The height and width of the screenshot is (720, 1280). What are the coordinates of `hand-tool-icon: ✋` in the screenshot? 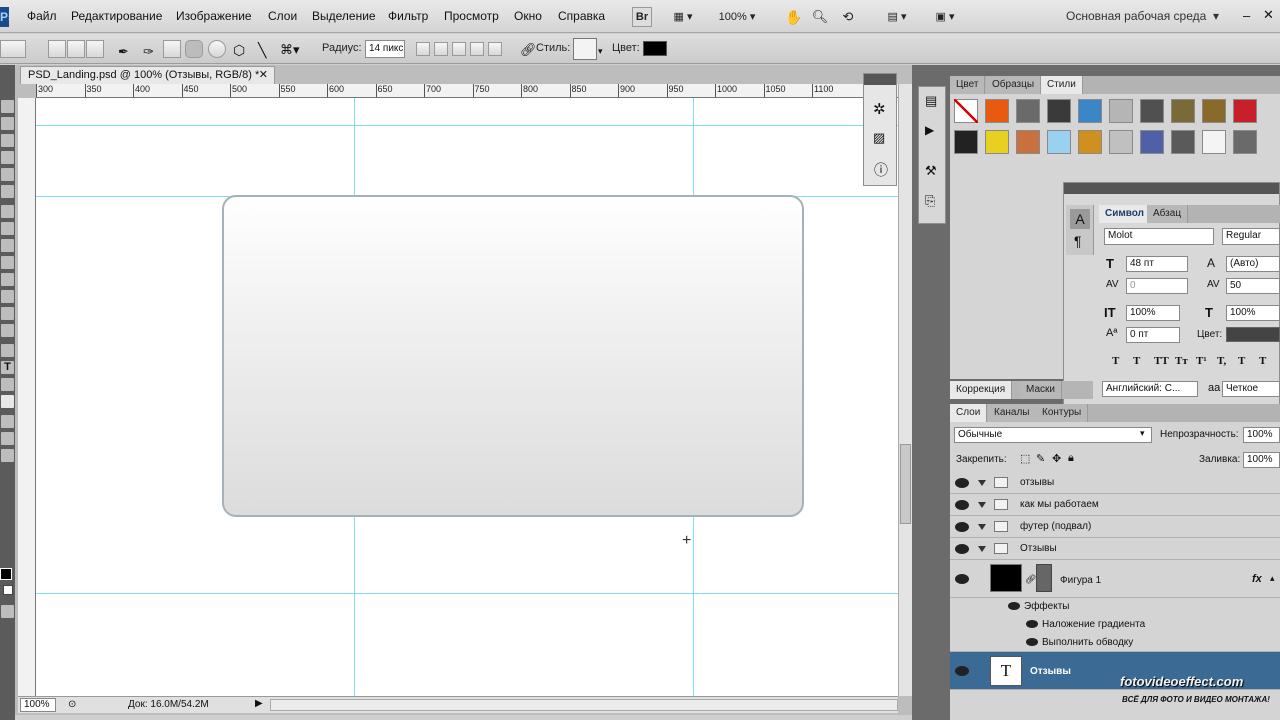 It's located at (794, 17).